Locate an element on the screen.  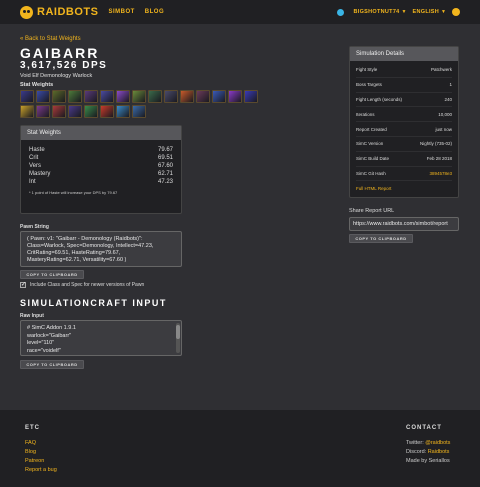
back-to-stat-weights-link: « Back to Stat Weights is located at coordinates (50, 39).